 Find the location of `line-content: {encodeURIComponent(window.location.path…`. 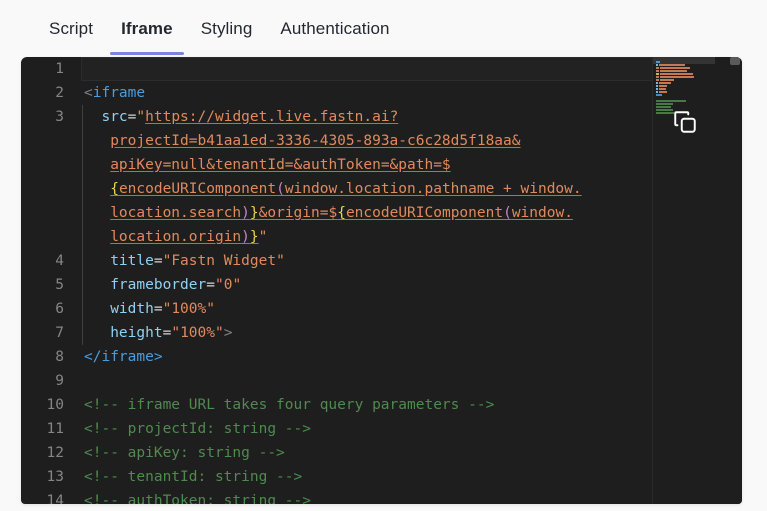

line-content: {encodeURIComponent(window.location.path… is located at coordinates (381, 189).